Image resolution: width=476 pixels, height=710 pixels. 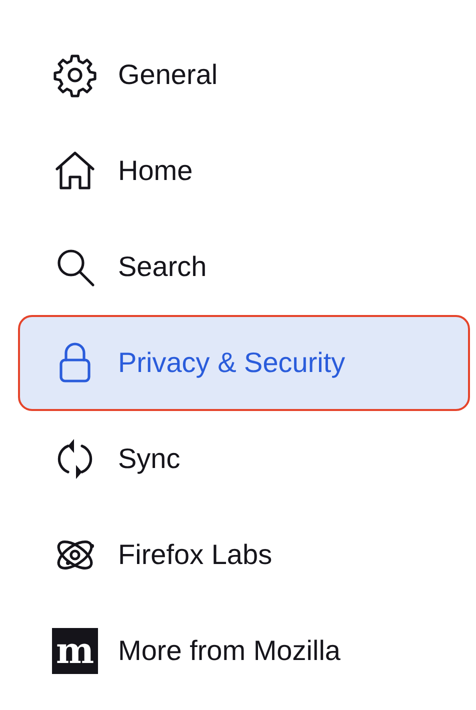 I want to click on sidebar-item: Firefox Labs, so click(x=244, y=555).